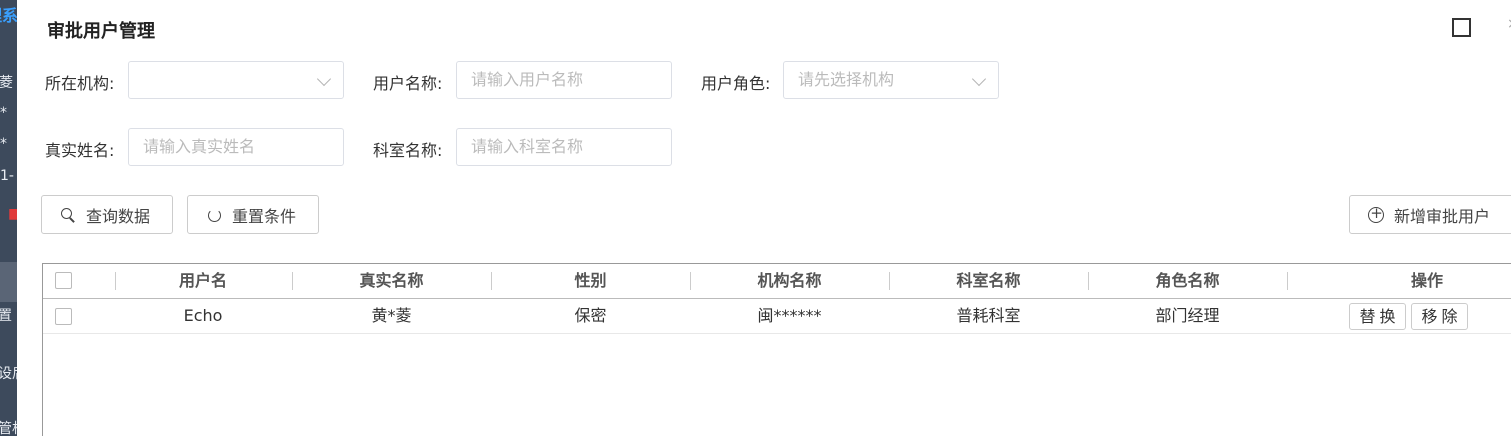  What do you see at coordinates (8, 428) in the screenshot?
I see `background-fragment: 管机` at bounding box center [8, 428].